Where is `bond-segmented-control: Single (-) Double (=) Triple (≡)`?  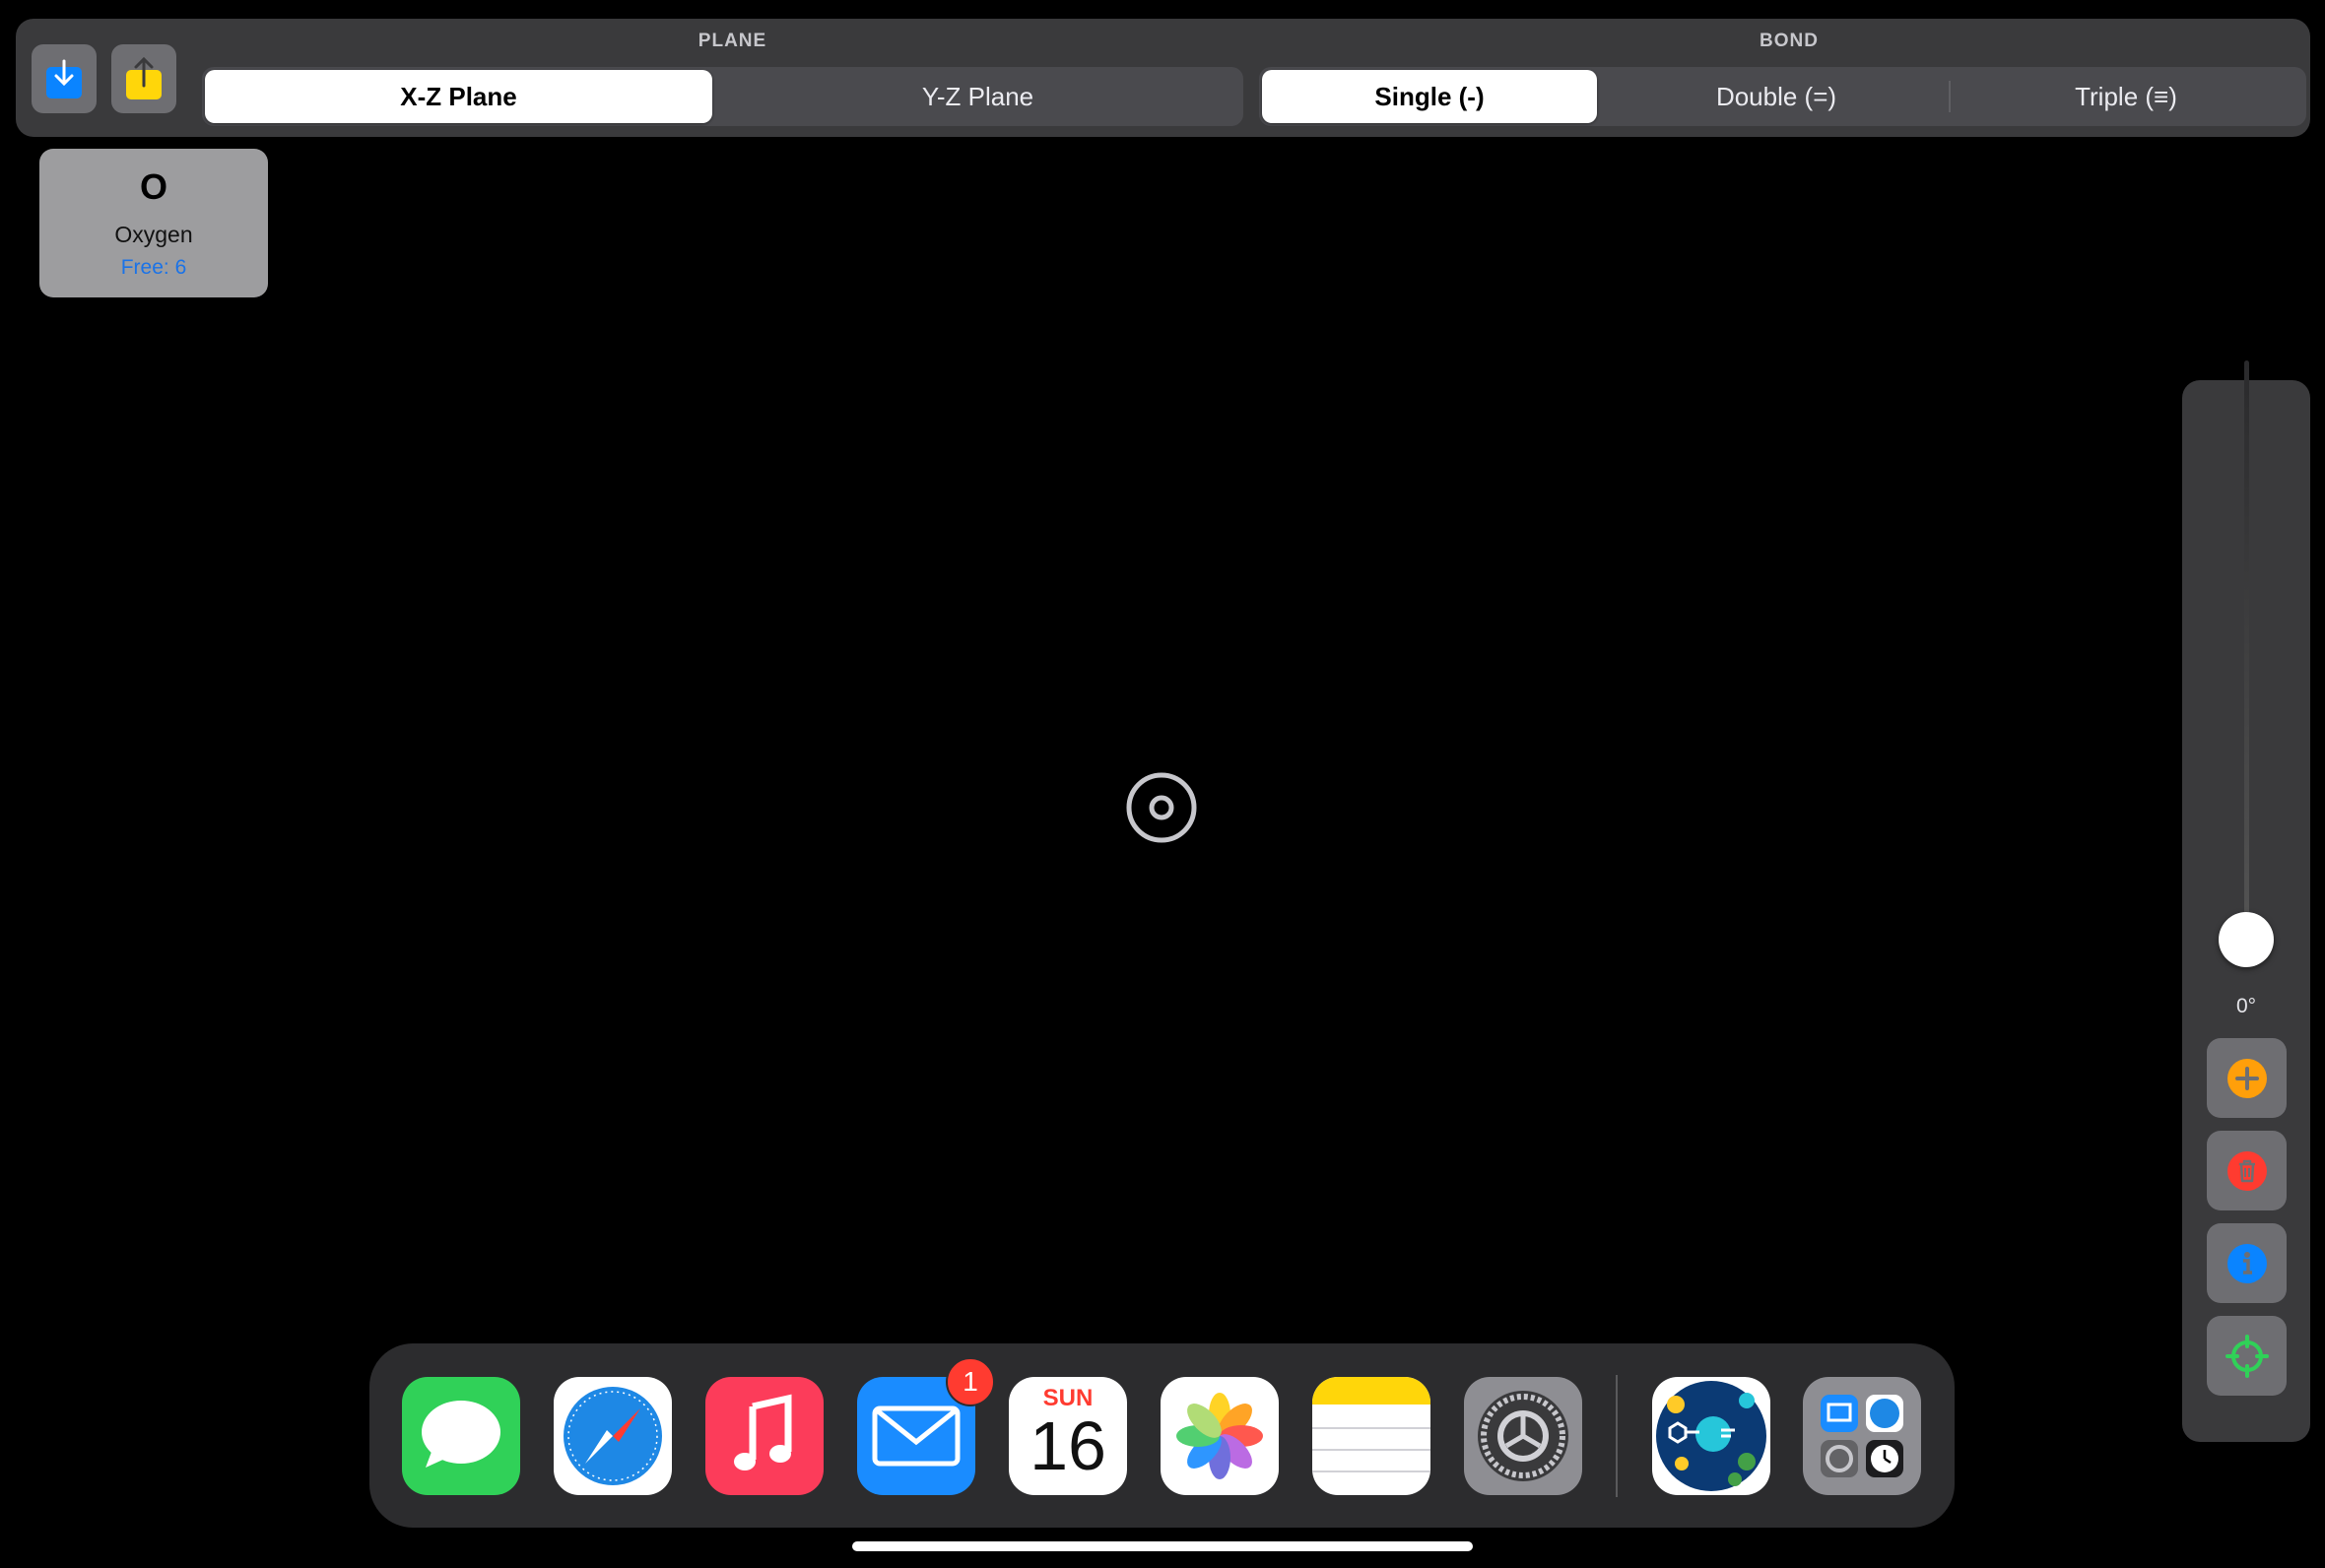 bond-segmented-control: Single (-) Double (=) Triple (≡) is located at coordinates (1783, 97).